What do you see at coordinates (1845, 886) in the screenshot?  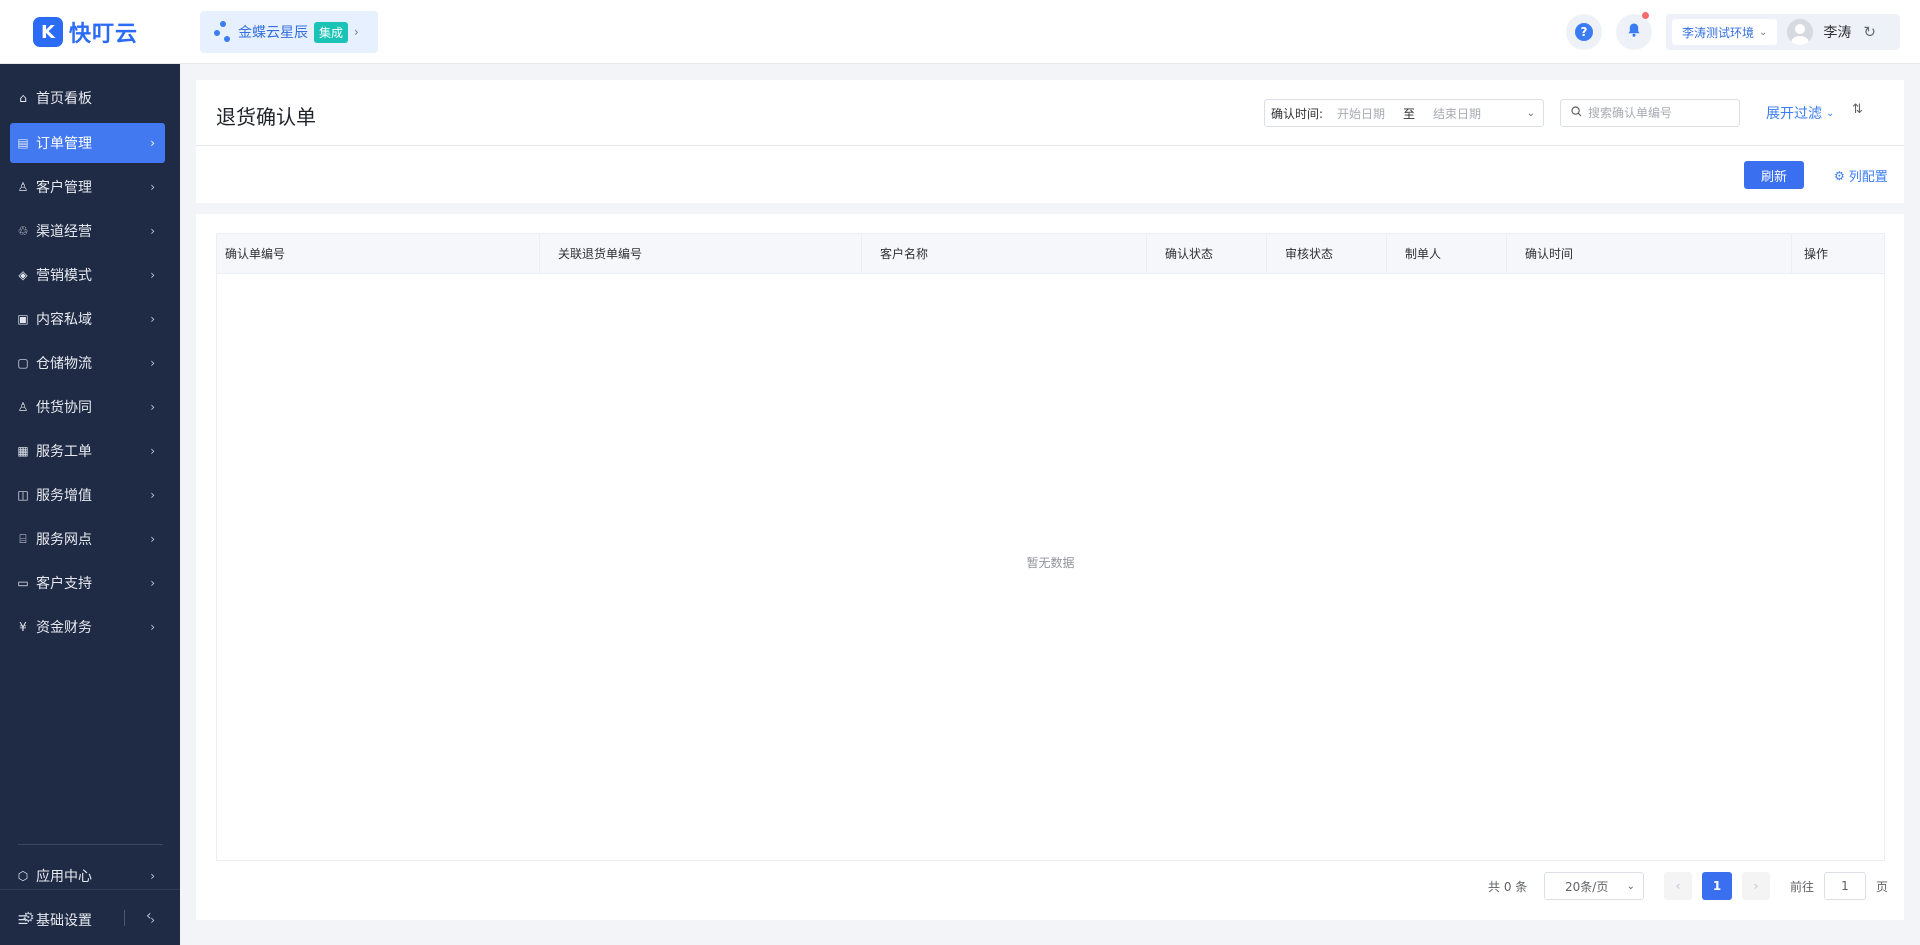 I see `goto-page-input` at bounding box center [1845, 886].